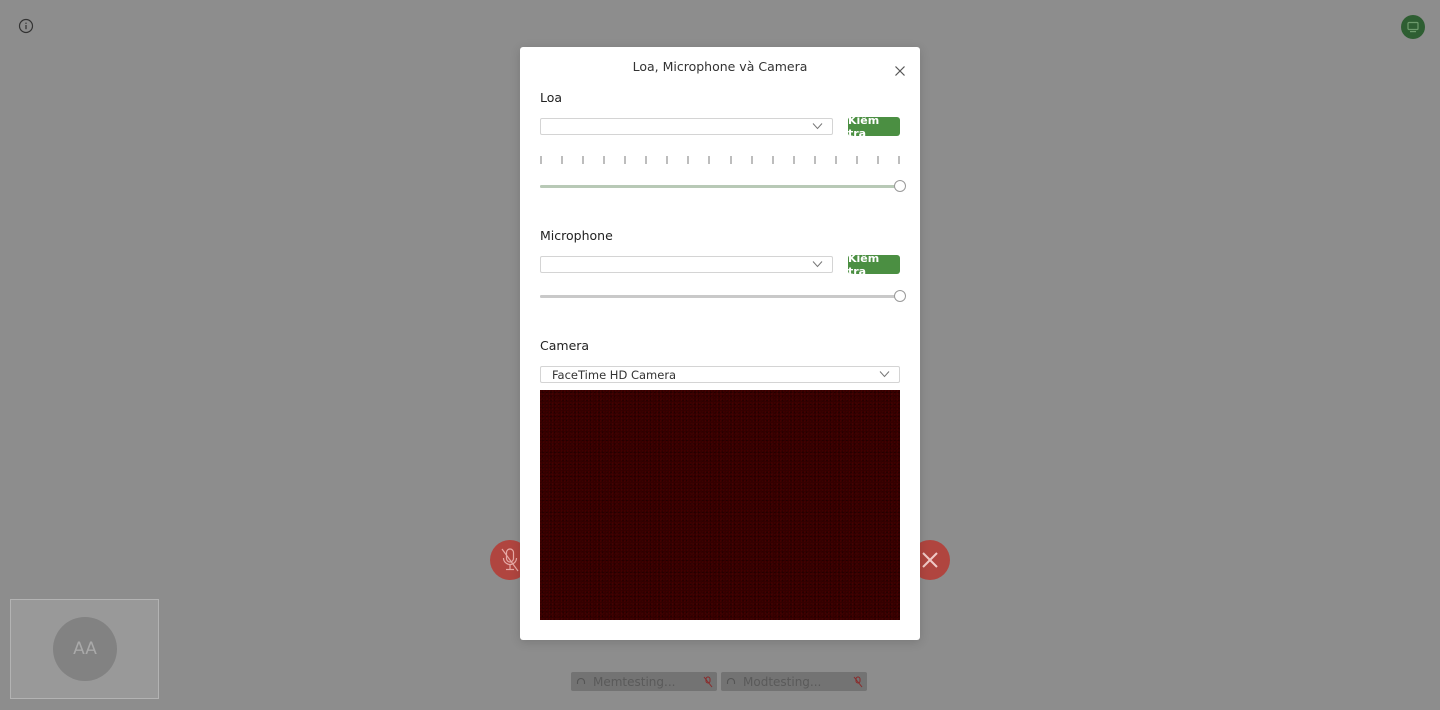 The width and height of the screenshot is (1440, 710). I want to click on speaker-section-label: Loa, so click(551, 97).